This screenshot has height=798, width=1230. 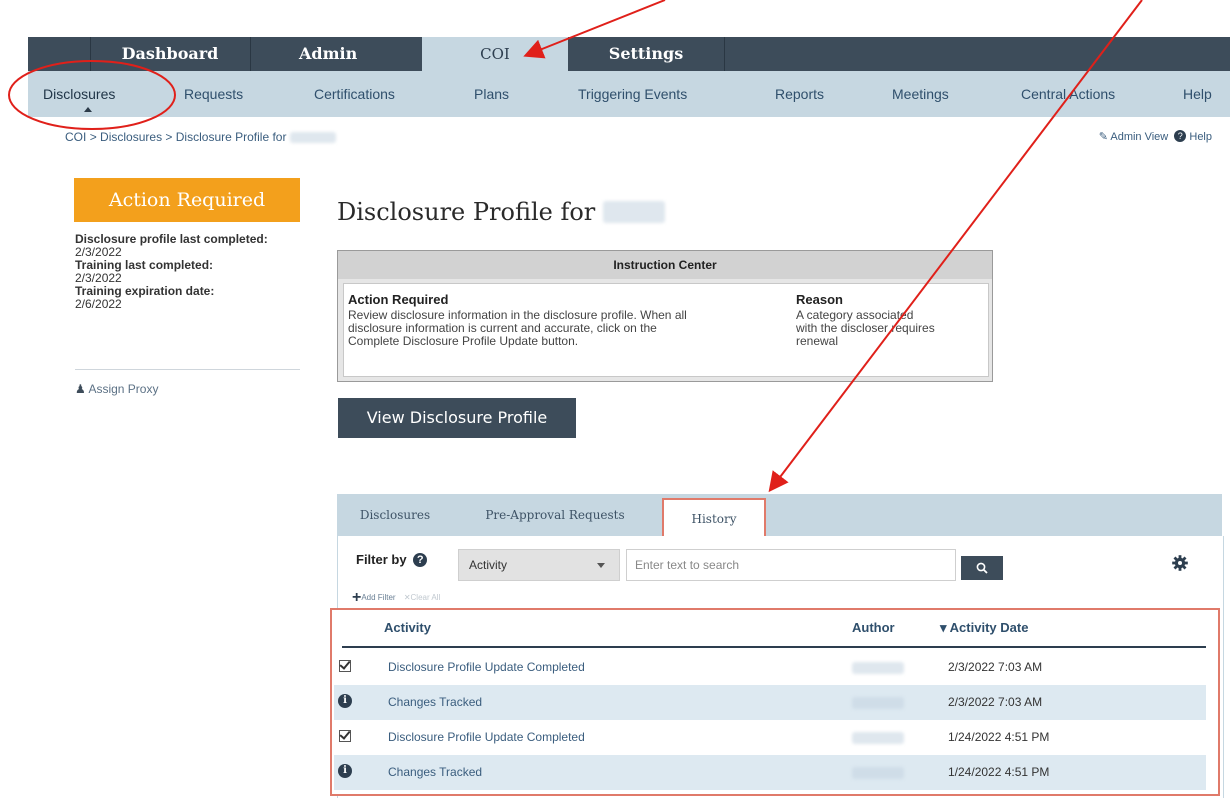 What do you see at coordinates (425, 597) in the screenshot?
I see `clear-all-label: Clear All` at bounding box center [425, 597].